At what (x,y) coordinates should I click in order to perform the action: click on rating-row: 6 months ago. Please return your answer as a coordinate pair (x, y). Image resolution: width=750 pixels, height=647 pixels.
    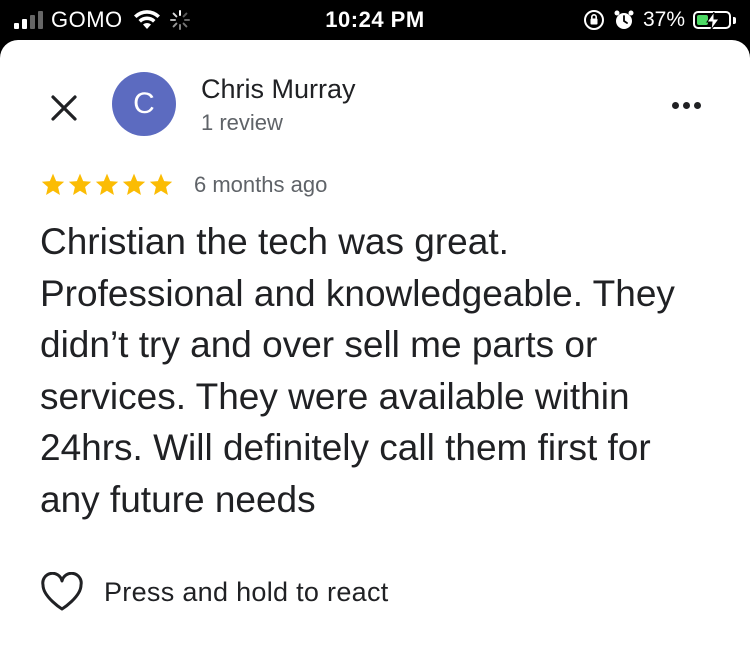
    Looking at the image, I should click on (183, 185).